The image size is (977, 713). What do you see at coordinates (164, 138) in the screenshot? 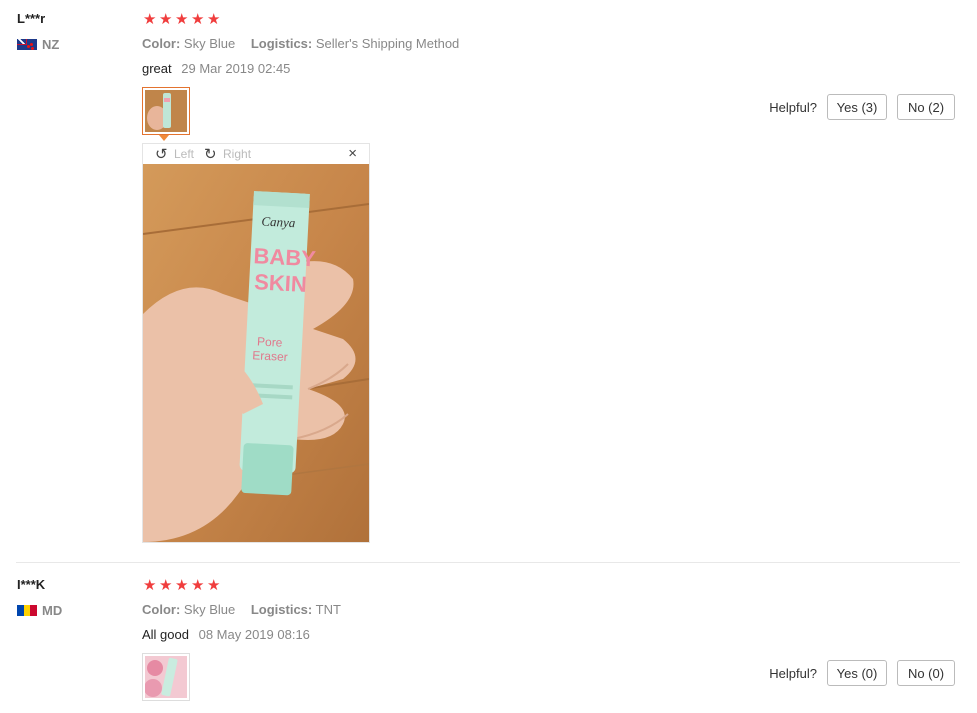
I see `thumbnail-pointer` at bounding box center [164, 138].